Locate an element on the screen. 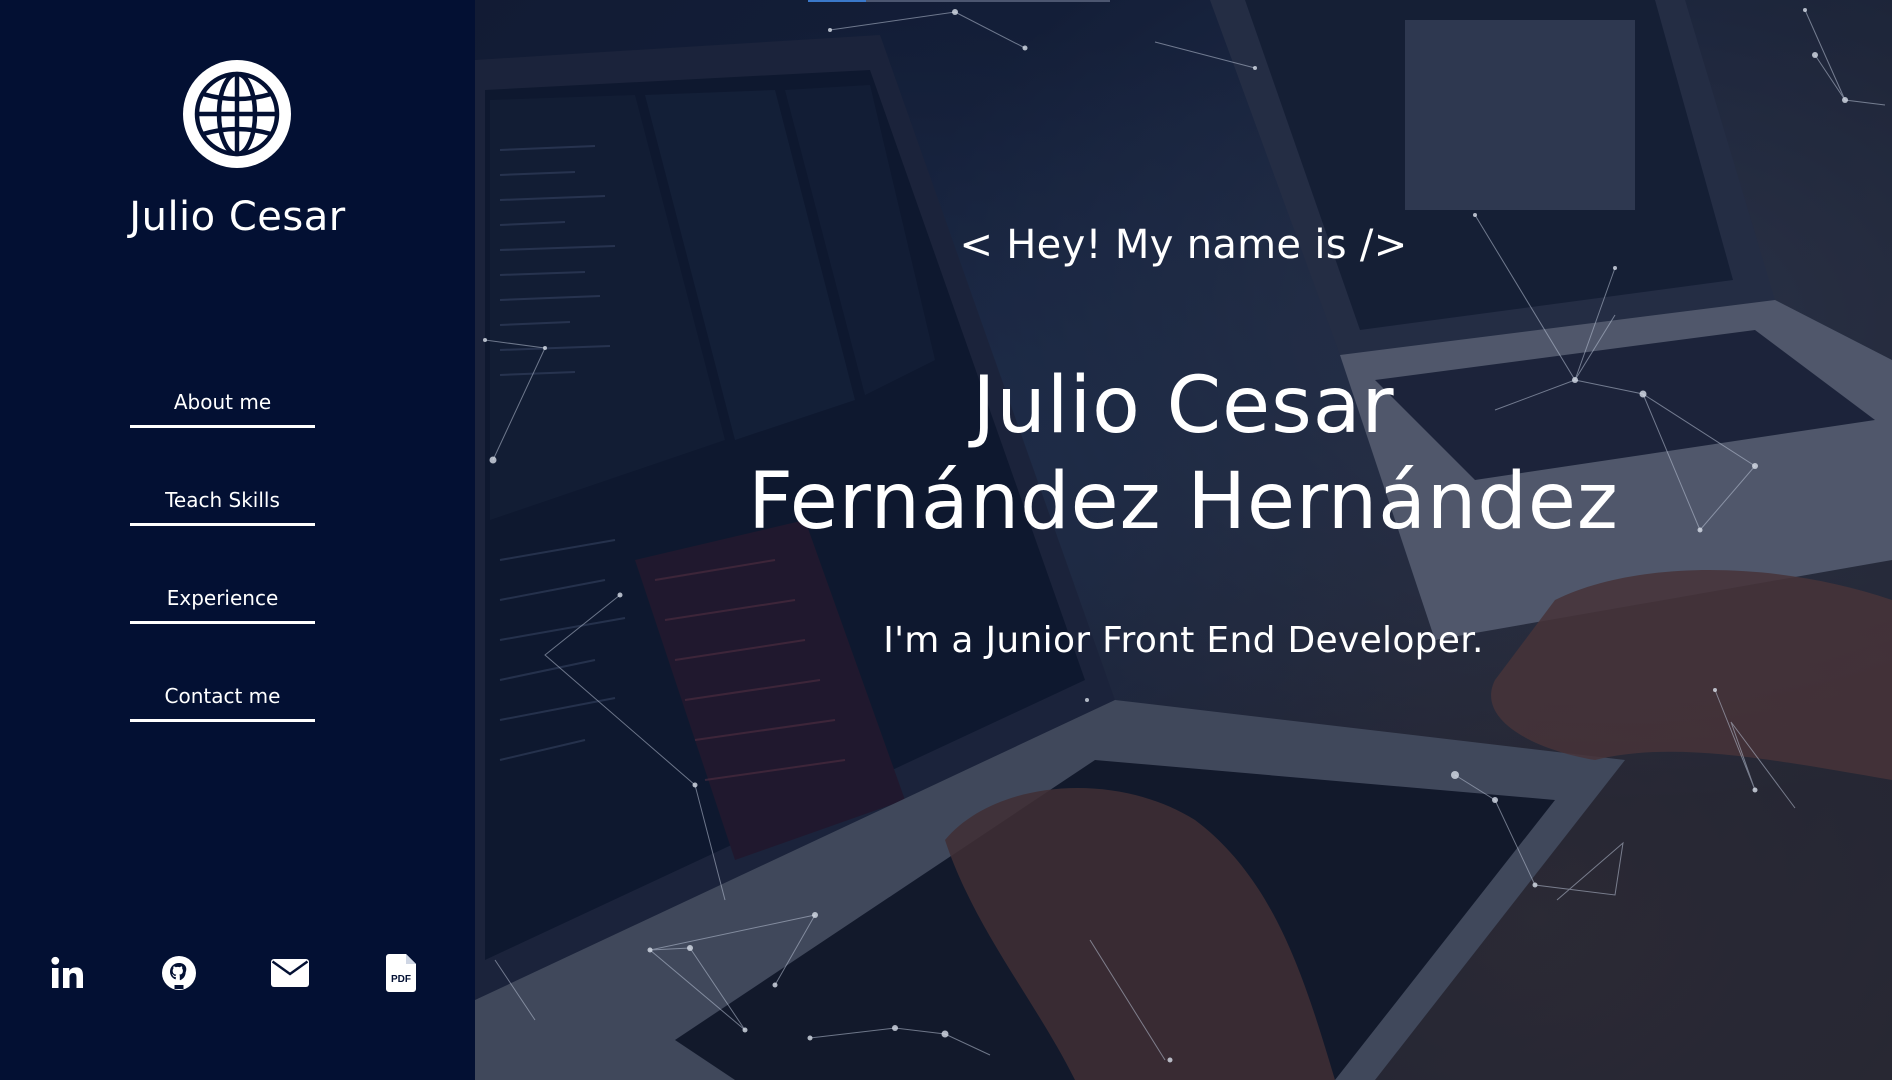  globe-icon is located at coordinates (237, 114).